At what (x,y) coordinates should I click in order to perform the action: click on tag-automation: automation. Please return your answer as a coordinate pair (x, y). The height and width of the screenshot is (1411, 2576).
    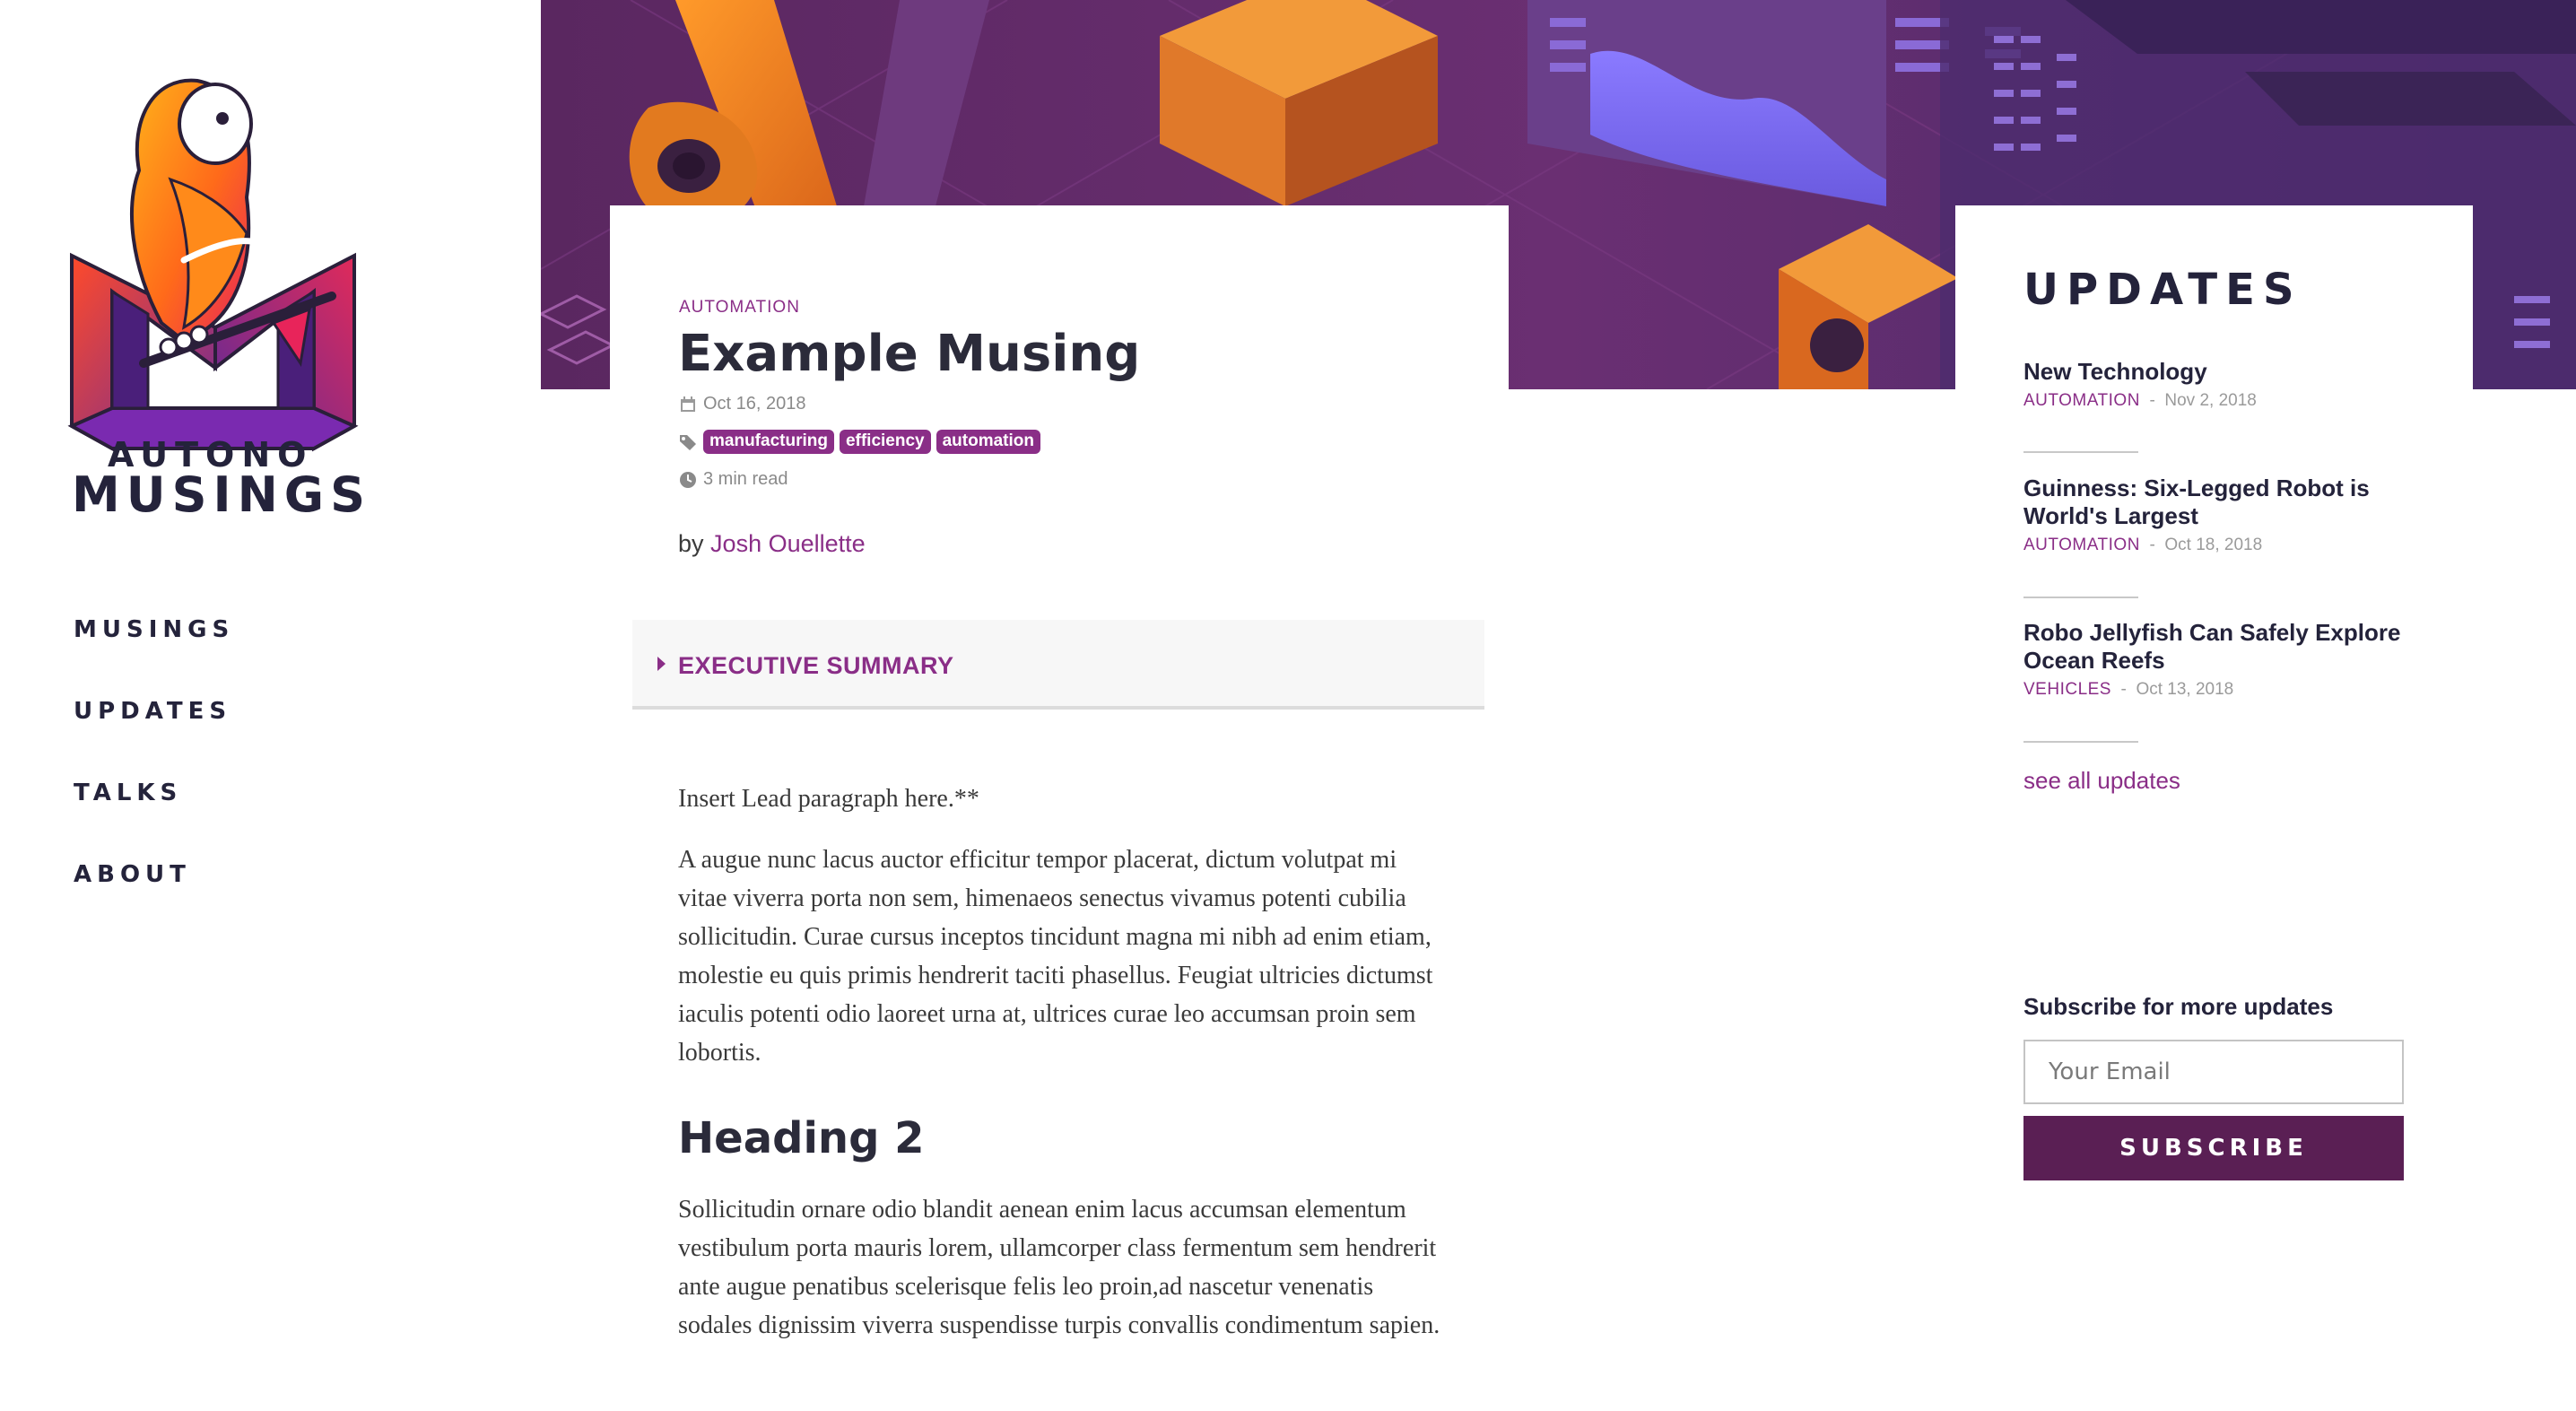
    Looking at the image, I should click on (988, 442).